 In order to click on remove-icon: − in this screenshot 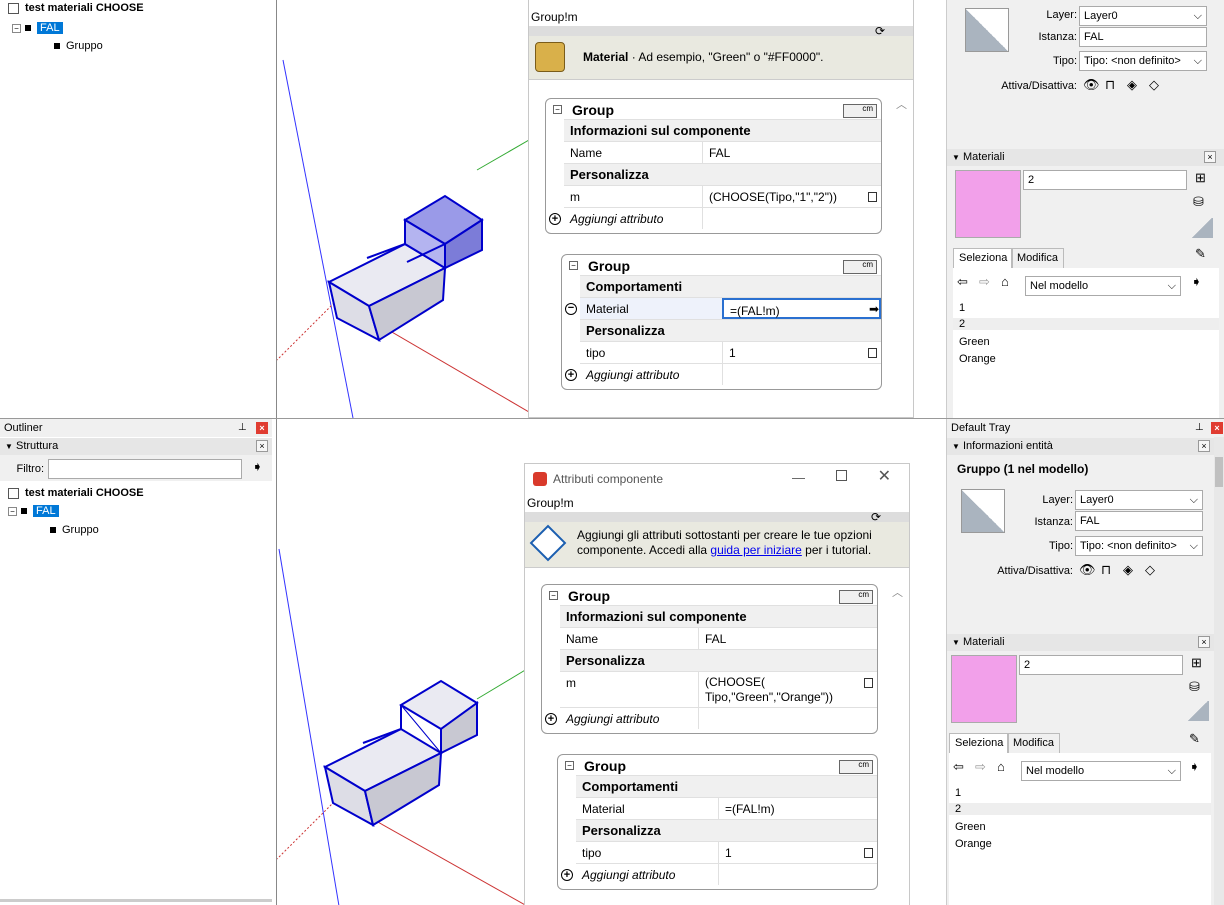, I will do `click(571, 309)`.